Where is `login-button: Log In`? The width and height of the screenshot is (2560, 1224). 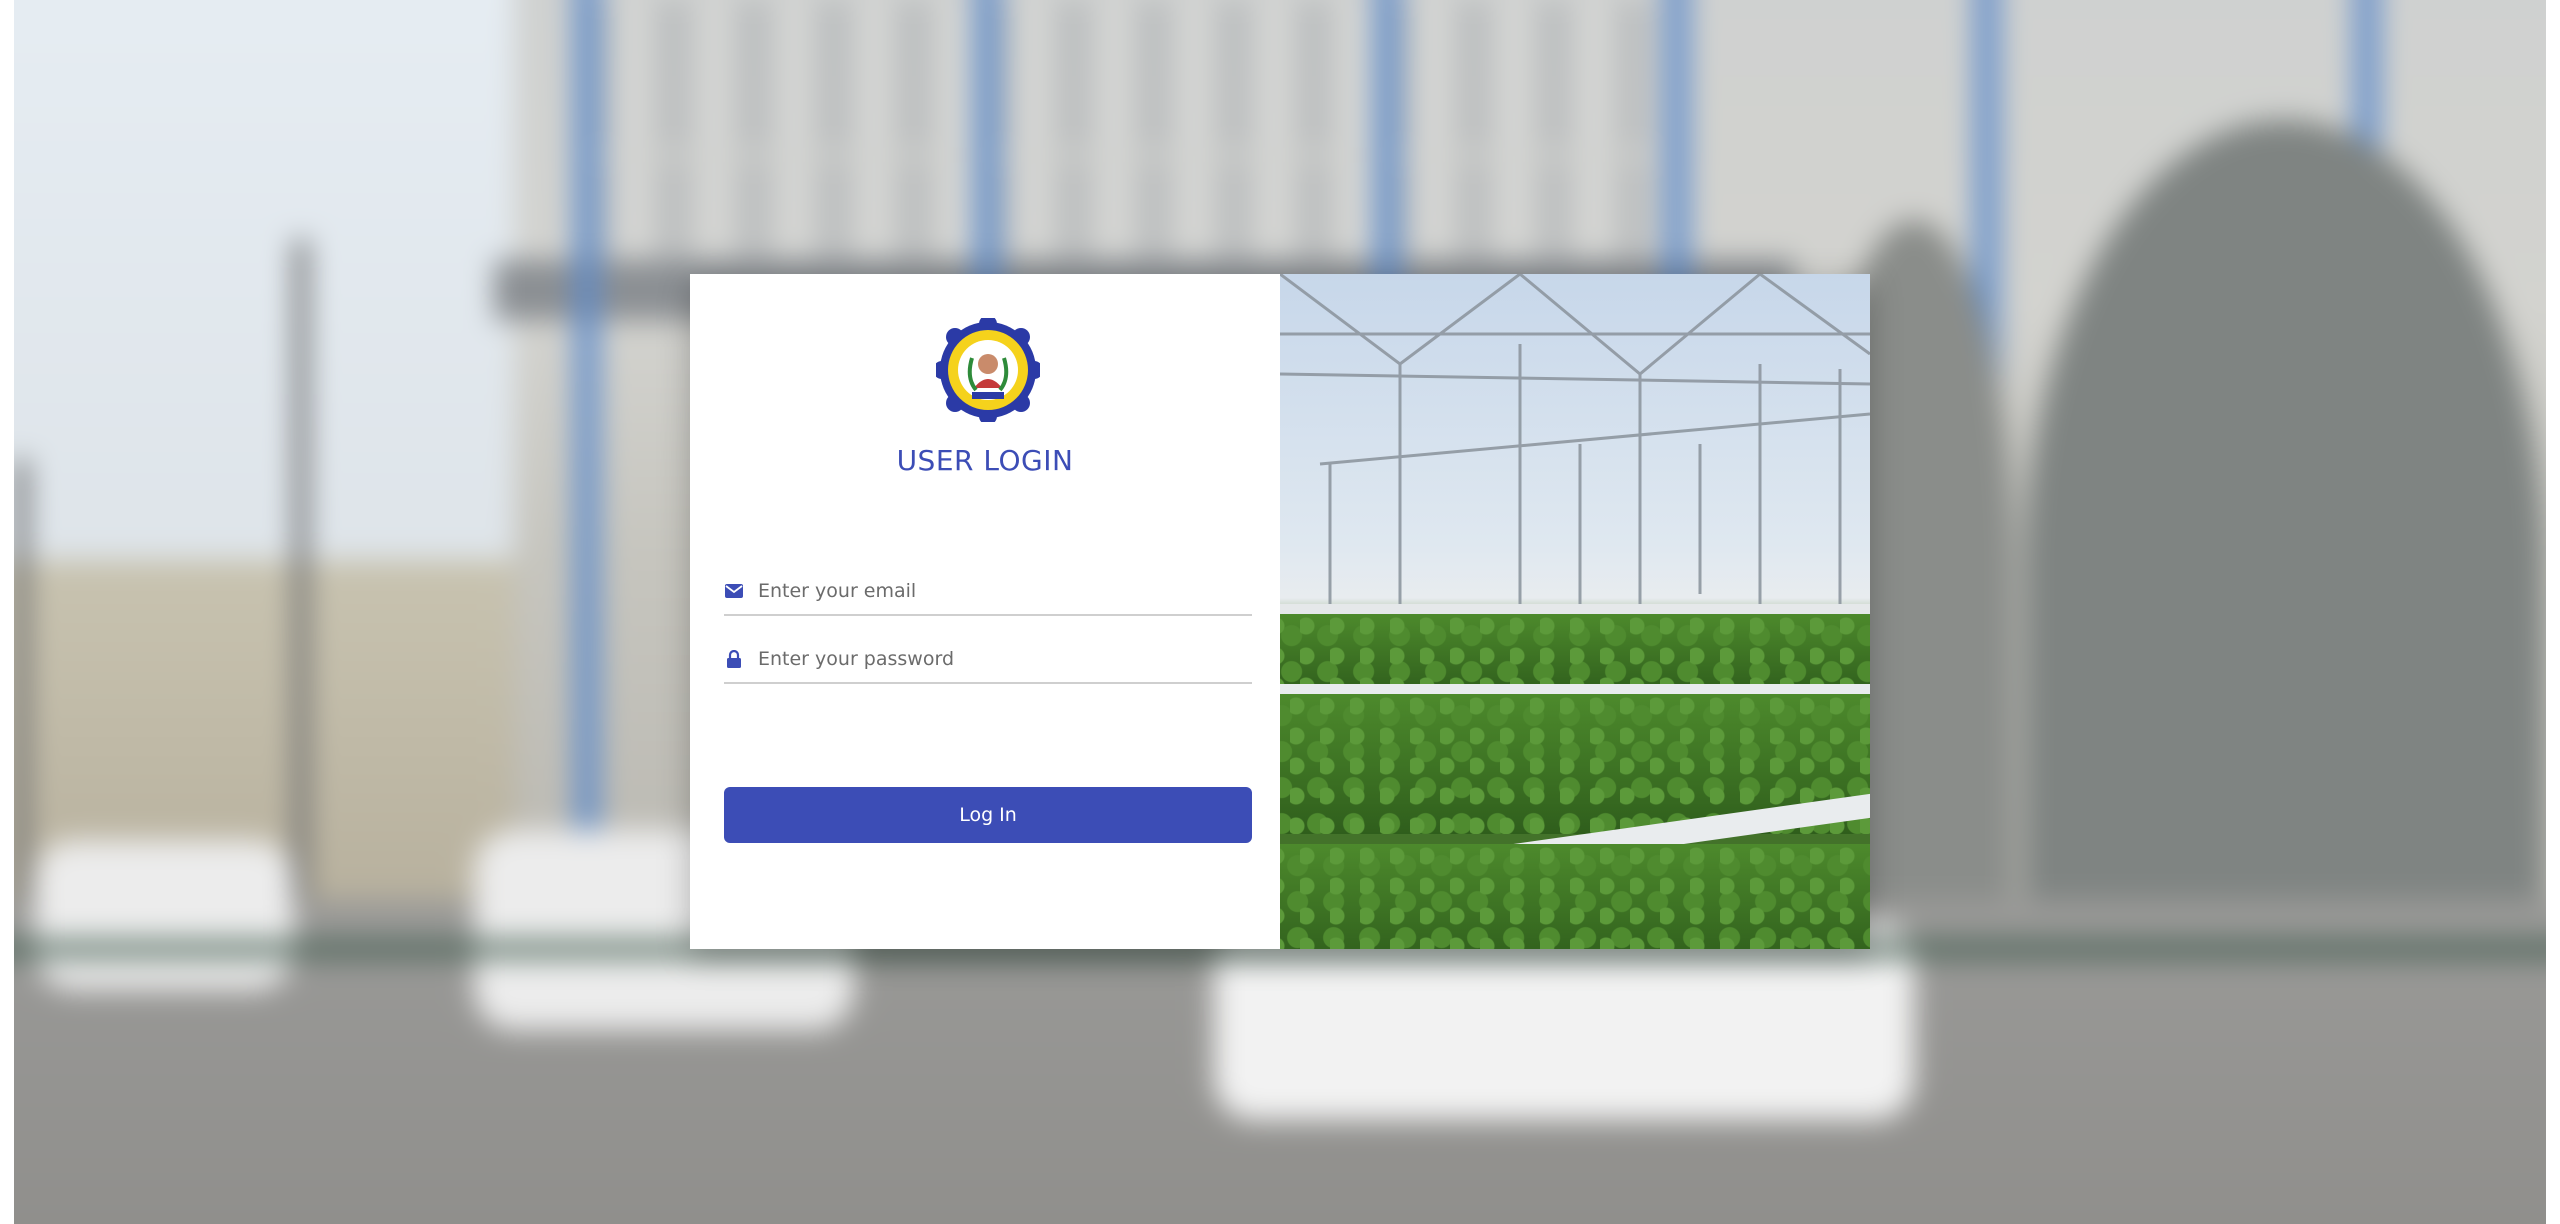
login-button: Log In is located at coordinates (988, 815).